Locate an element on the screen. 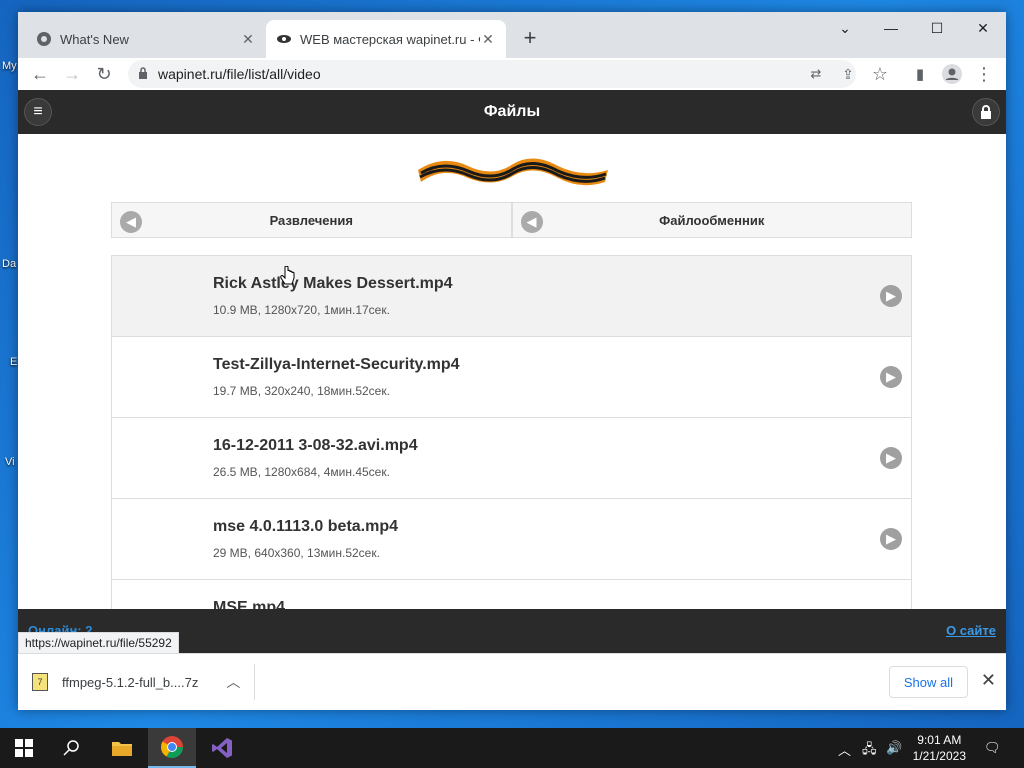 This screenshot has width=1024, height=768. nav-label: Развлечения is located at coordinates (311, 220).